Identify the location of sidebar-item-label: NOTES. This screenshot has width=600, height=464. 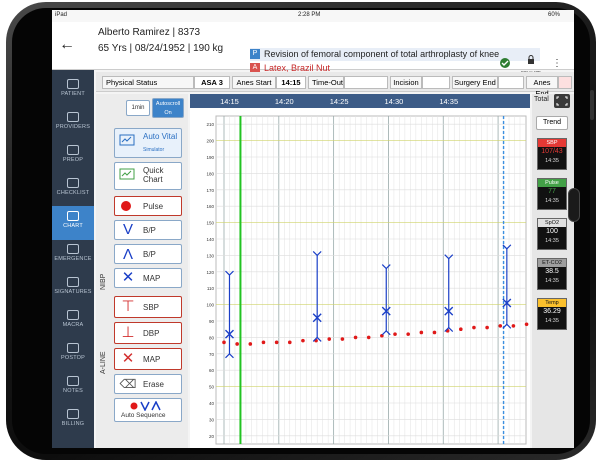
(73, 391).